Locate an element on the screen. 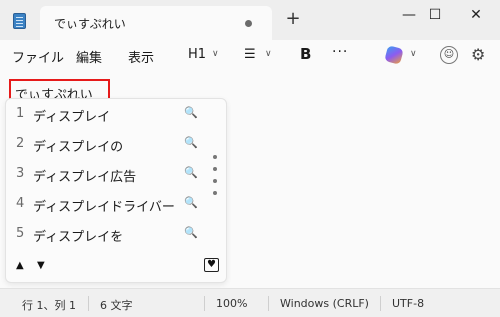 The height and width of the screenshot is (317, 500). prev-page-icon: ▲ is located at coordinates (20, 265).